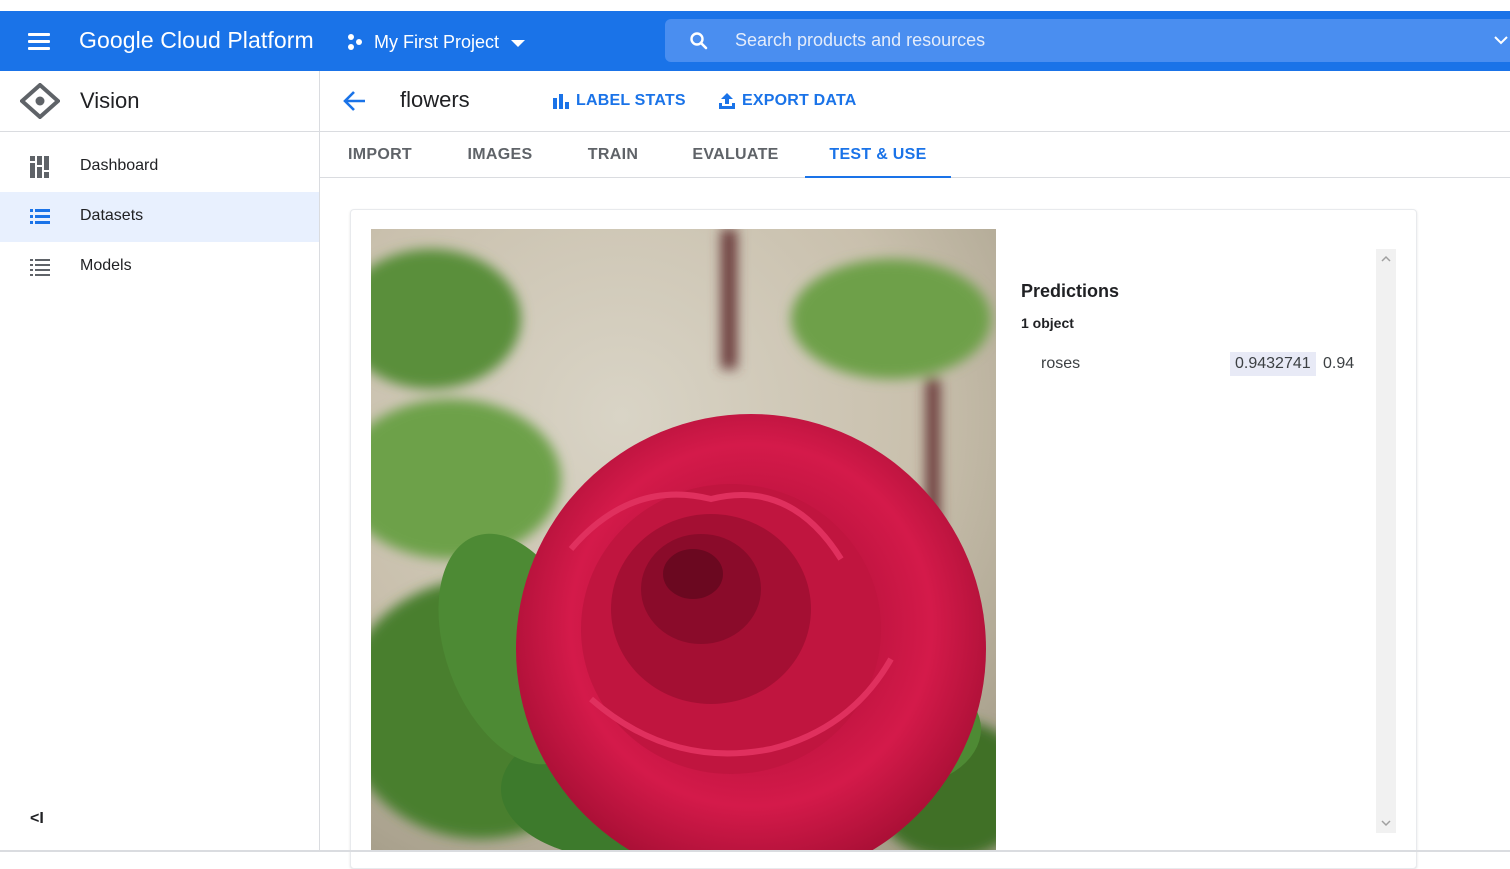 This screenshot has height=869, width=1510. What do you see at coordinates (110, 100) in the screenshot?
I see `product-title: Vision` at bounding box center [110, 100].